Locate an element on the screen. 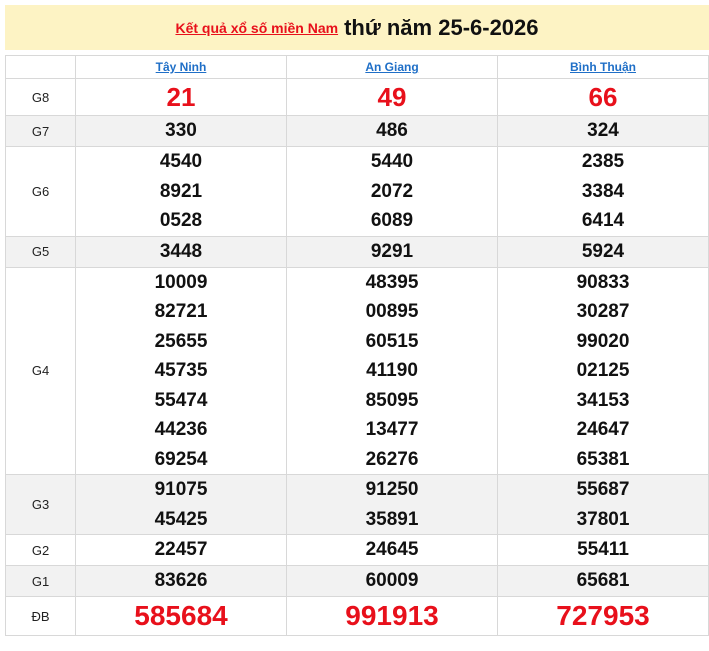  prize-row-db: ĐB 585684 991913 727953 is located at coordinates (357, 616).